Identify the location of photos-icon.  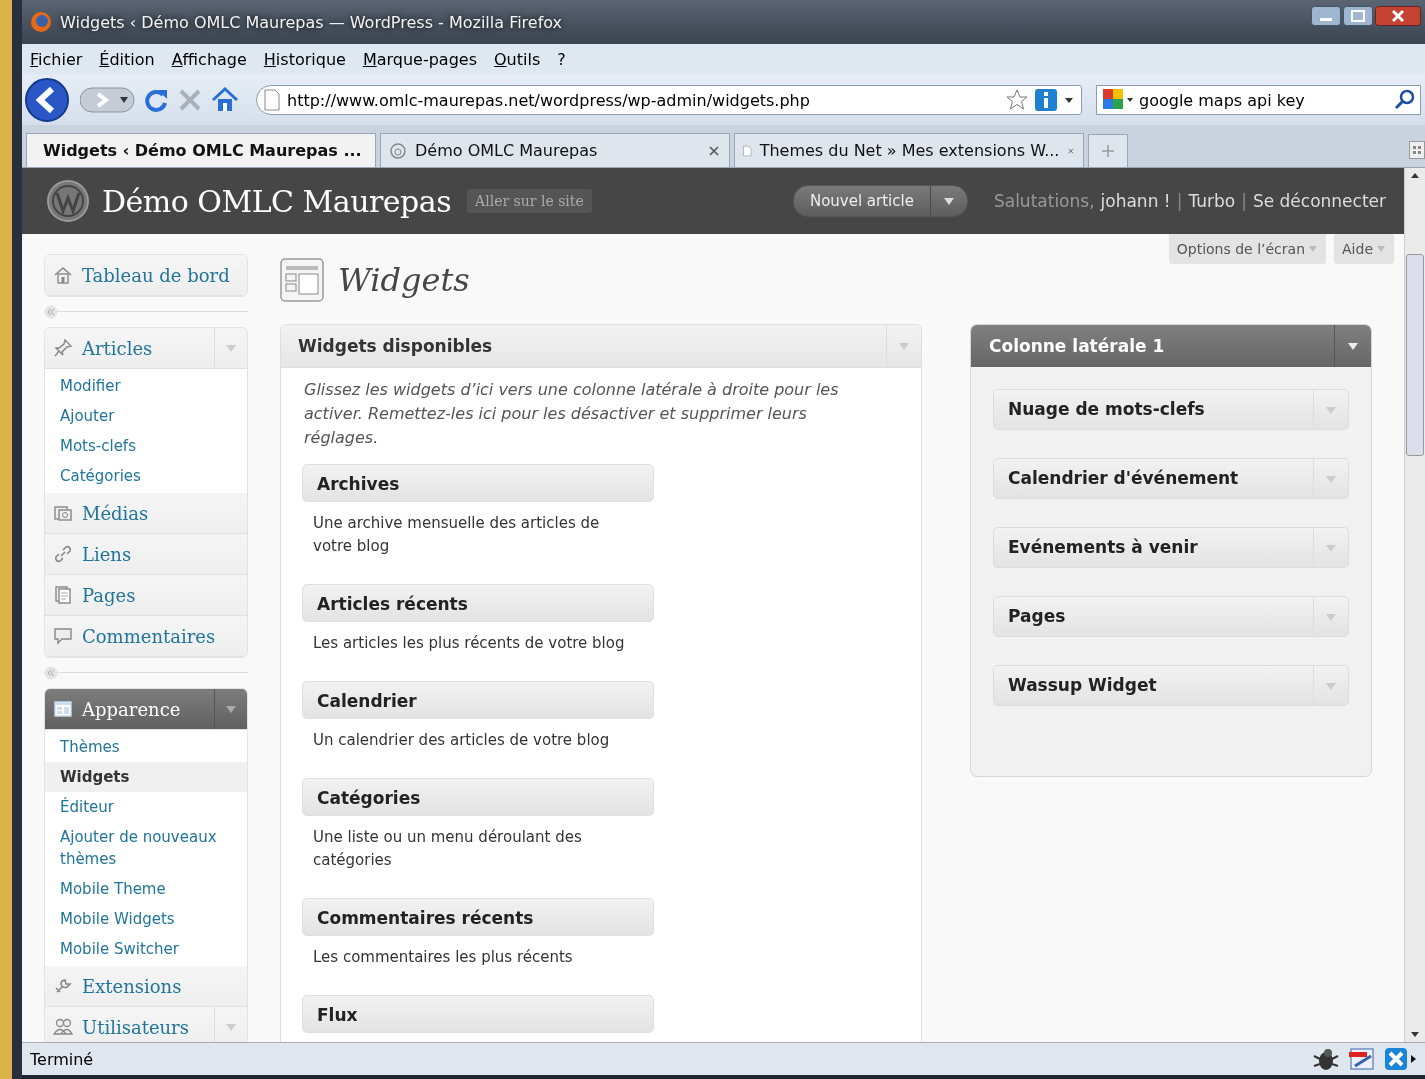
(63, 513).